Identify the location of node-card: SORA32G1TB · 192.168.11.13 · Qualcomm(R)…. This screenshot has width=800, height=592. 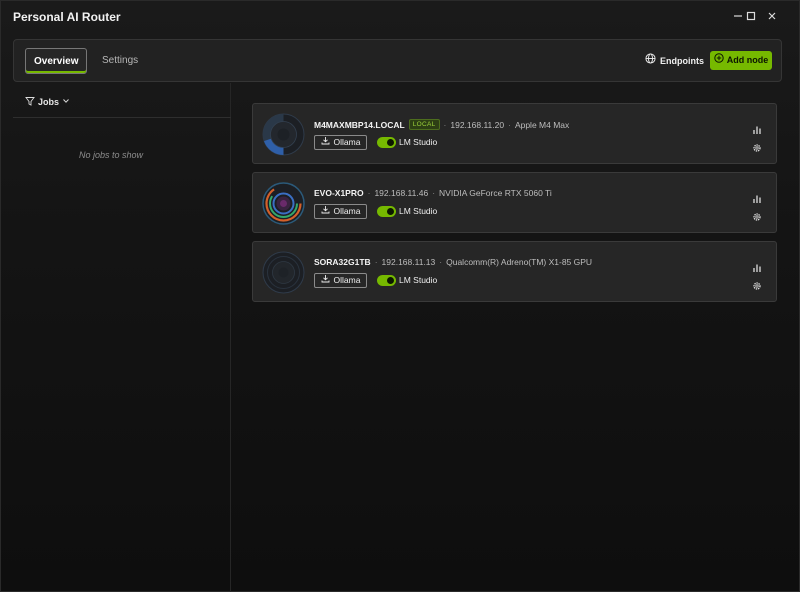
(514, 271).